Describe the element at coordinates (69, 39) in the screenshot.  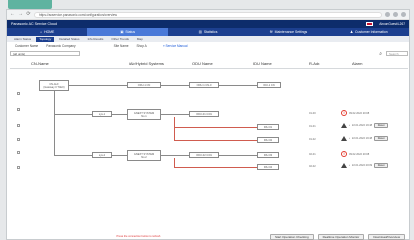
I see `tab-detailed-status: Detailed Status` at that location.